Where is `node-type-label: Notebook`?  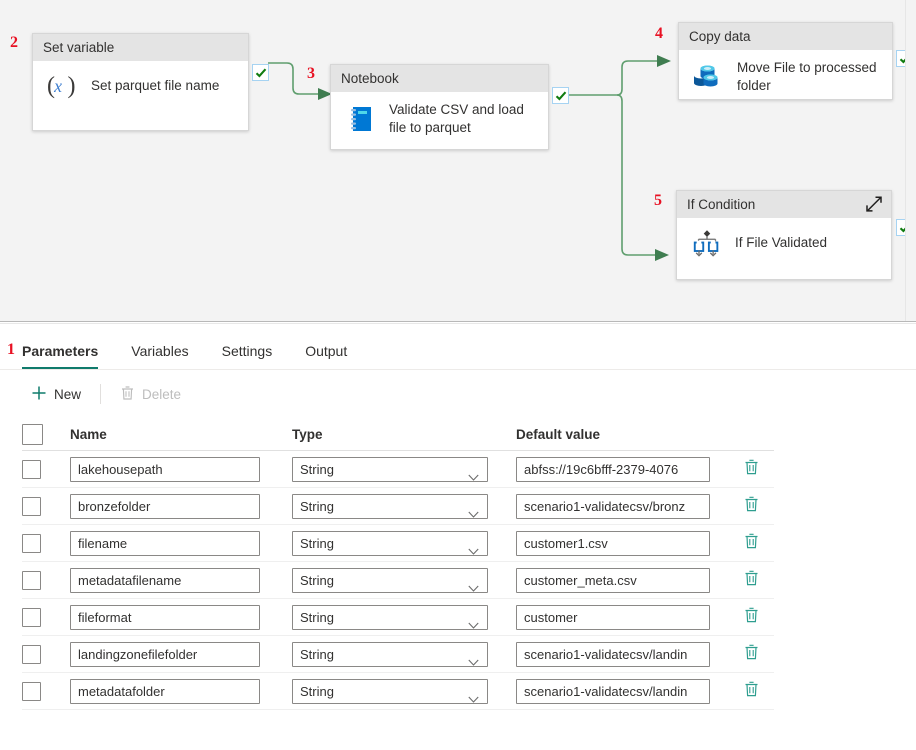 node-type-label: Notebook is located at coordinates (370, 78).